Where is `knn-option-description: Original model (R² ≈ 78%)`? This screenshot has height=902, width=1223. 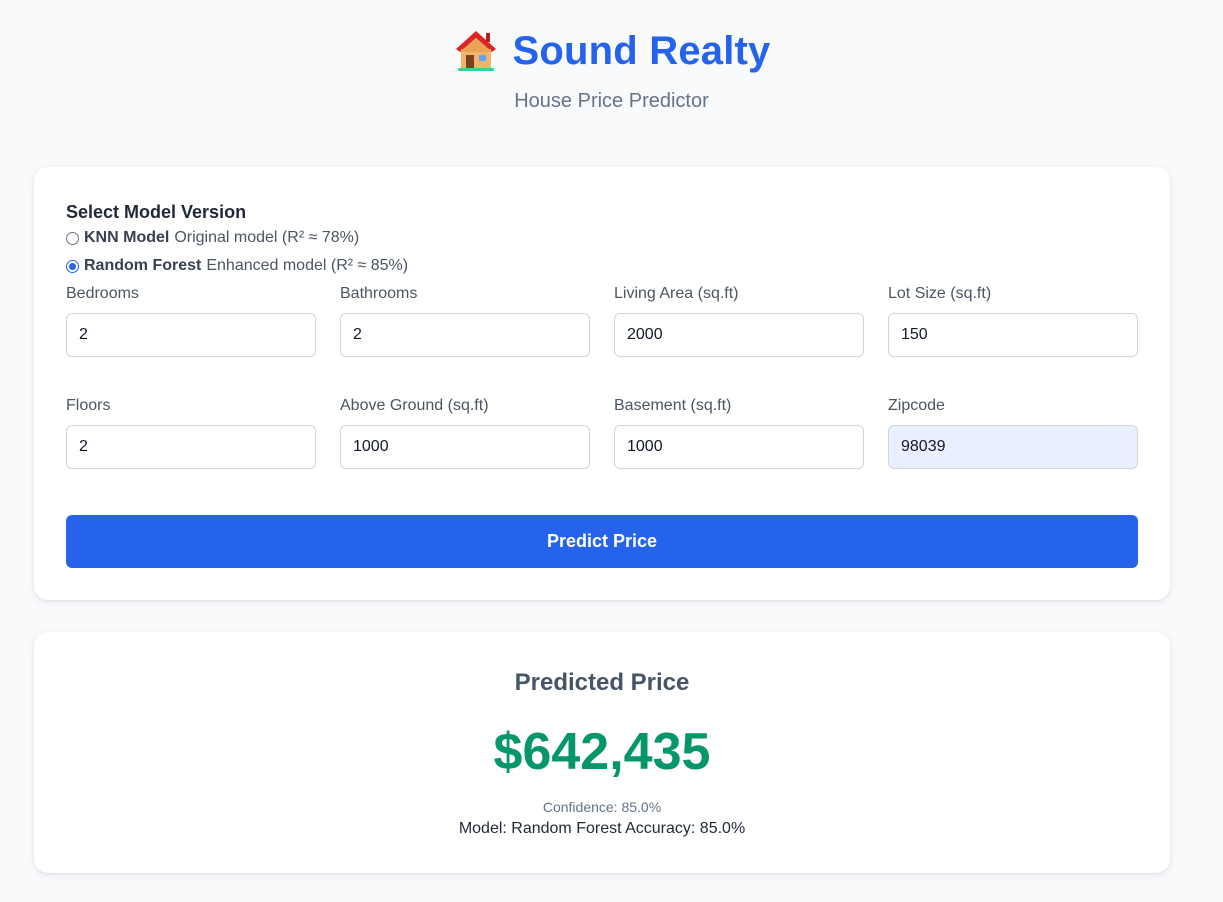
knn-option-description: Original model (R² ≈ 78%) is located at coordinates (267, 237).